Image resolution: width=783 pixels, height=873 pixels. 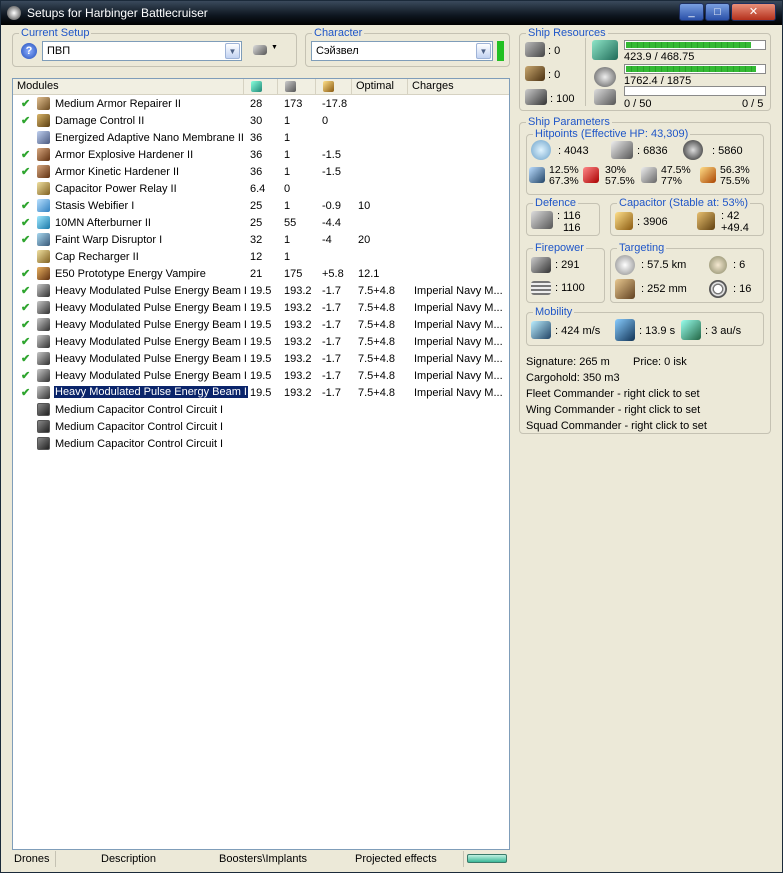 I want to click on module-rig-icon, so click(x=43, y=443).